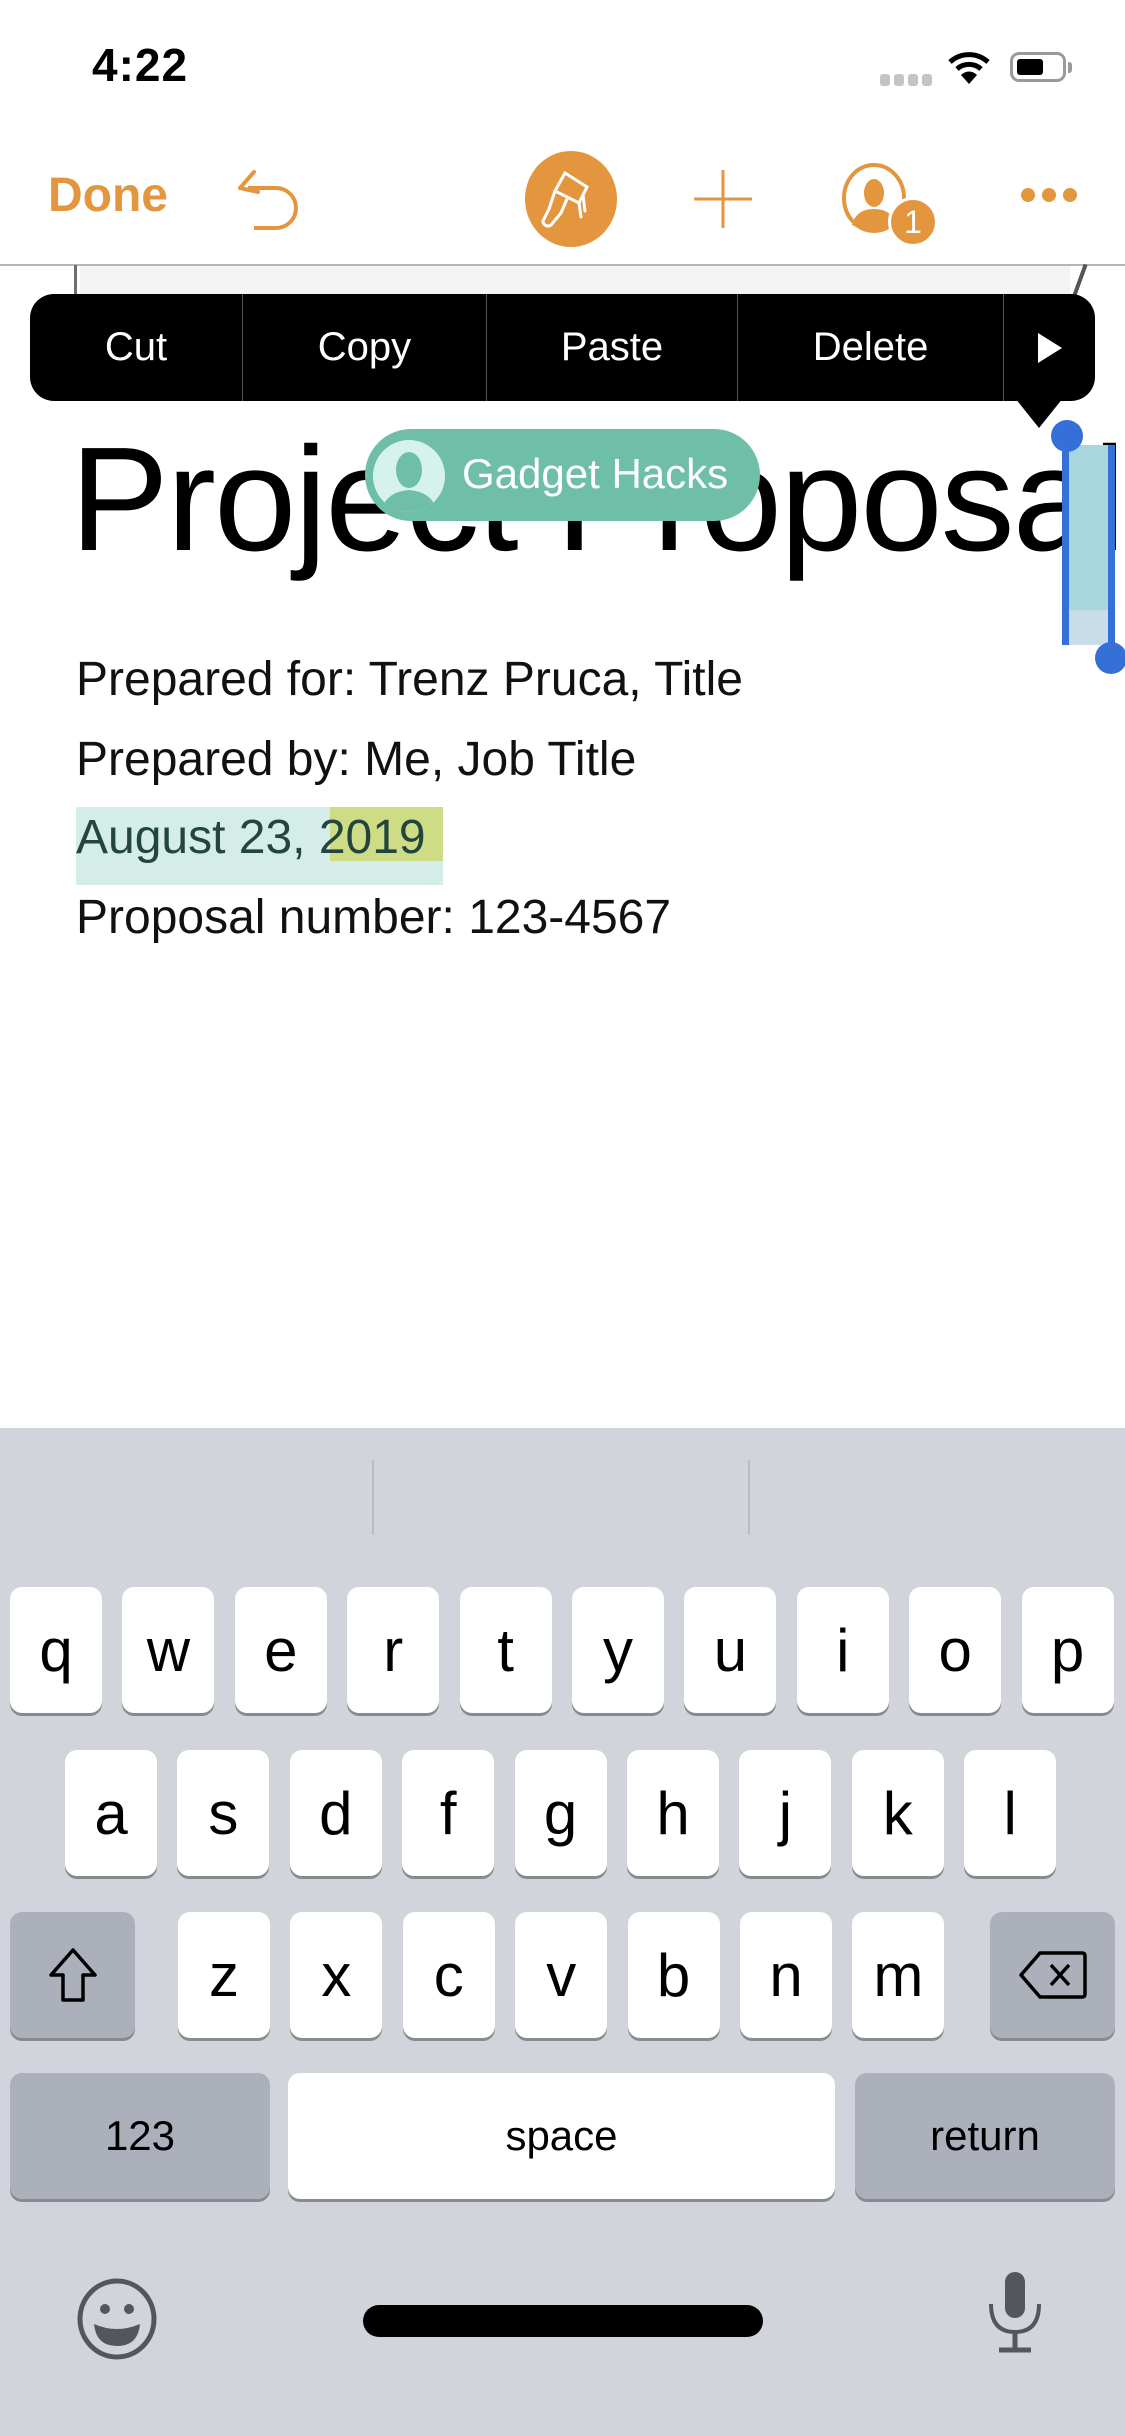 The height and width of the screenshot is (2436, 1125). Describe the element at coordinates (223, 1813) in the screenshot. I see `key-s: s` at that location.